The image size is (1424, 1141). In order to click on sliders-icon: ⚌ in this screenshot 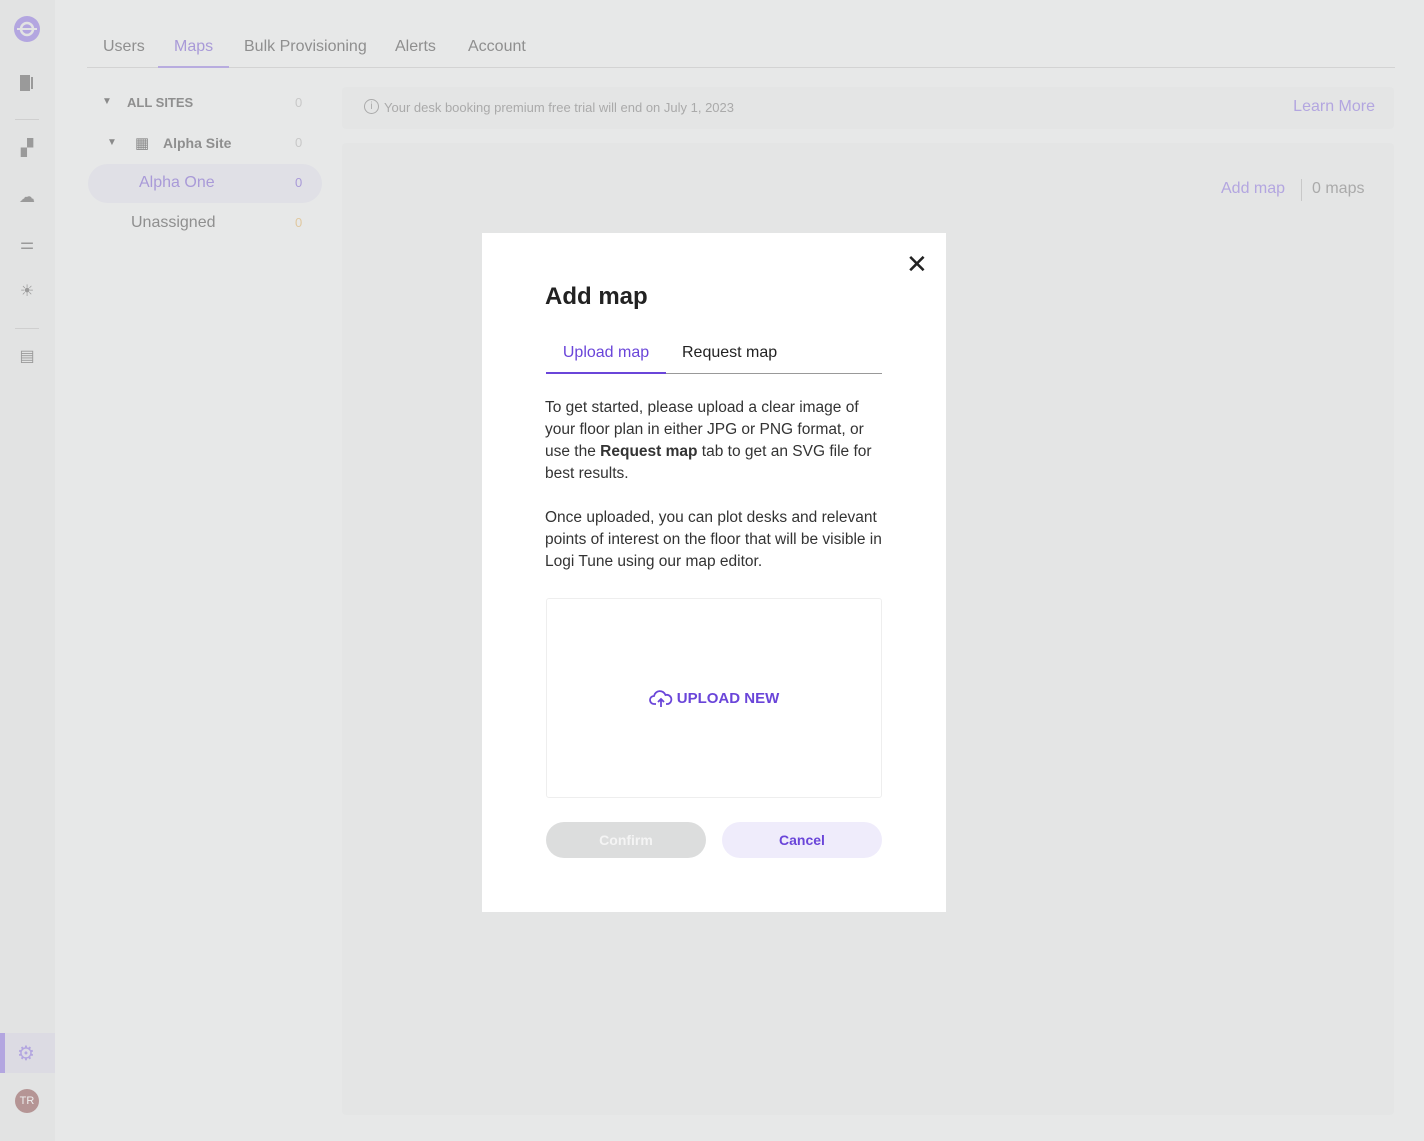, I will do `click(27, 244)`.